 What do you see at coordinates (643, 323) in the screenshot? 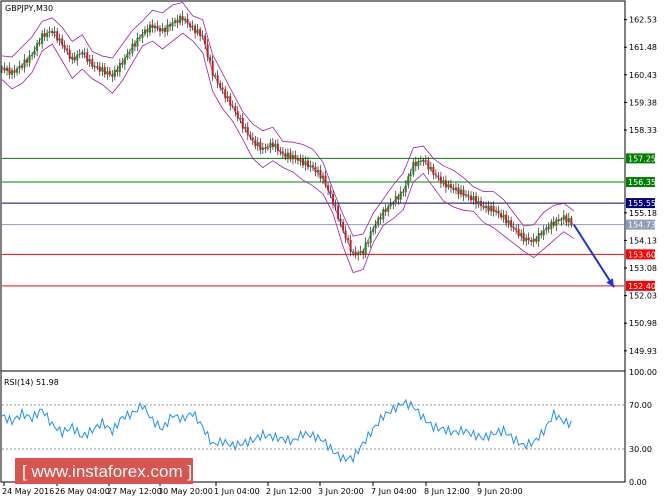
I see `price-tick-label: 150.98` at bounding box center [643, 323].